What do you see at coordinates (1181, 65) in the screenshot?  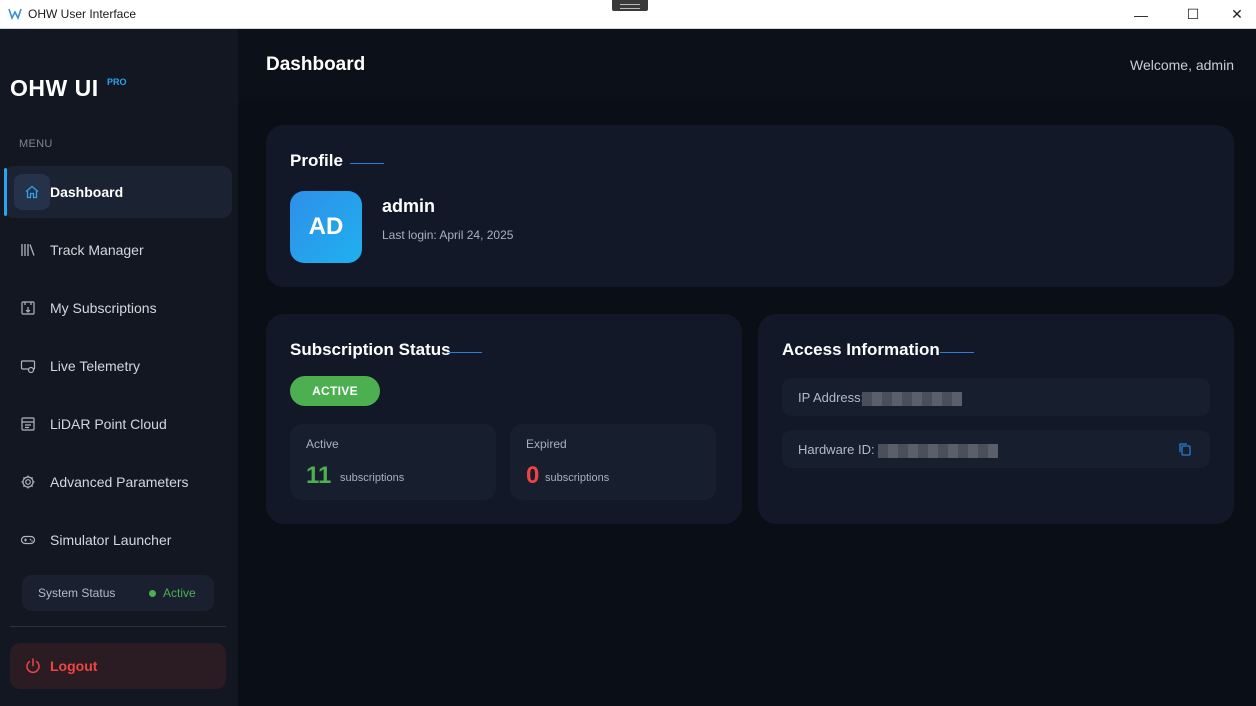 I see `welcome-text: Welcome, admin` at bounding box center [1181, 65].